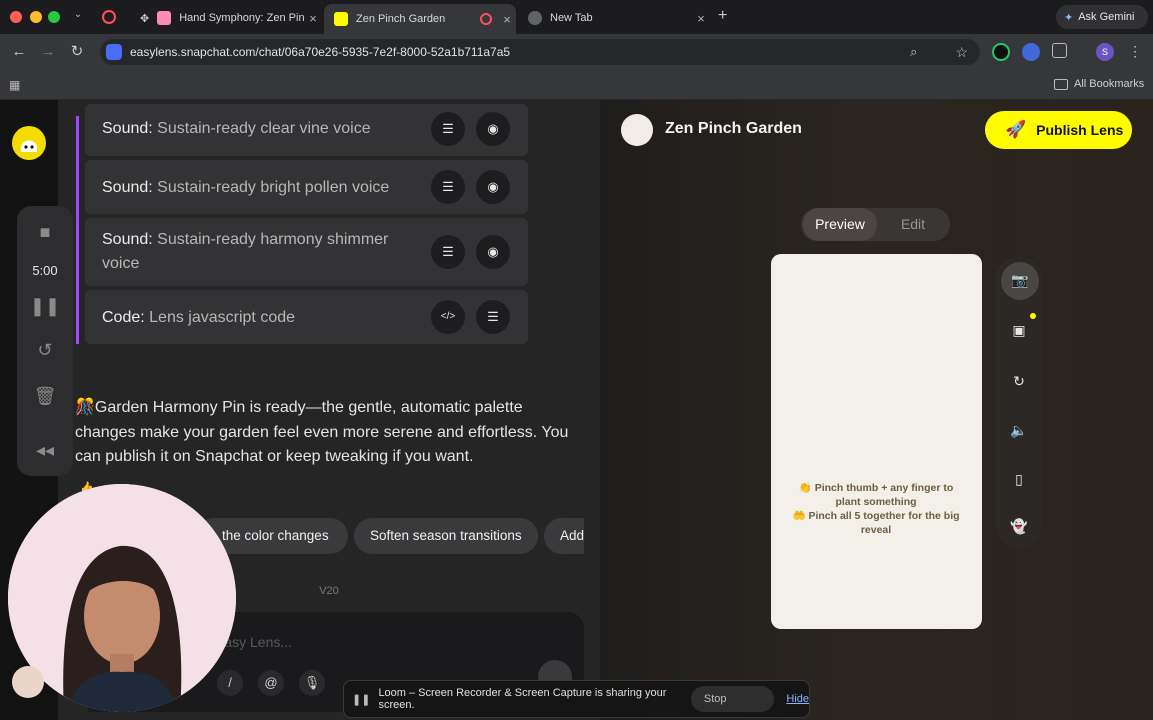 This screenshot has width=1153, height=720. I want to click on loom-control-panel: ■ 5:00 ❚❚ ↺ 🗑 ◂◂, so click(45, 341).